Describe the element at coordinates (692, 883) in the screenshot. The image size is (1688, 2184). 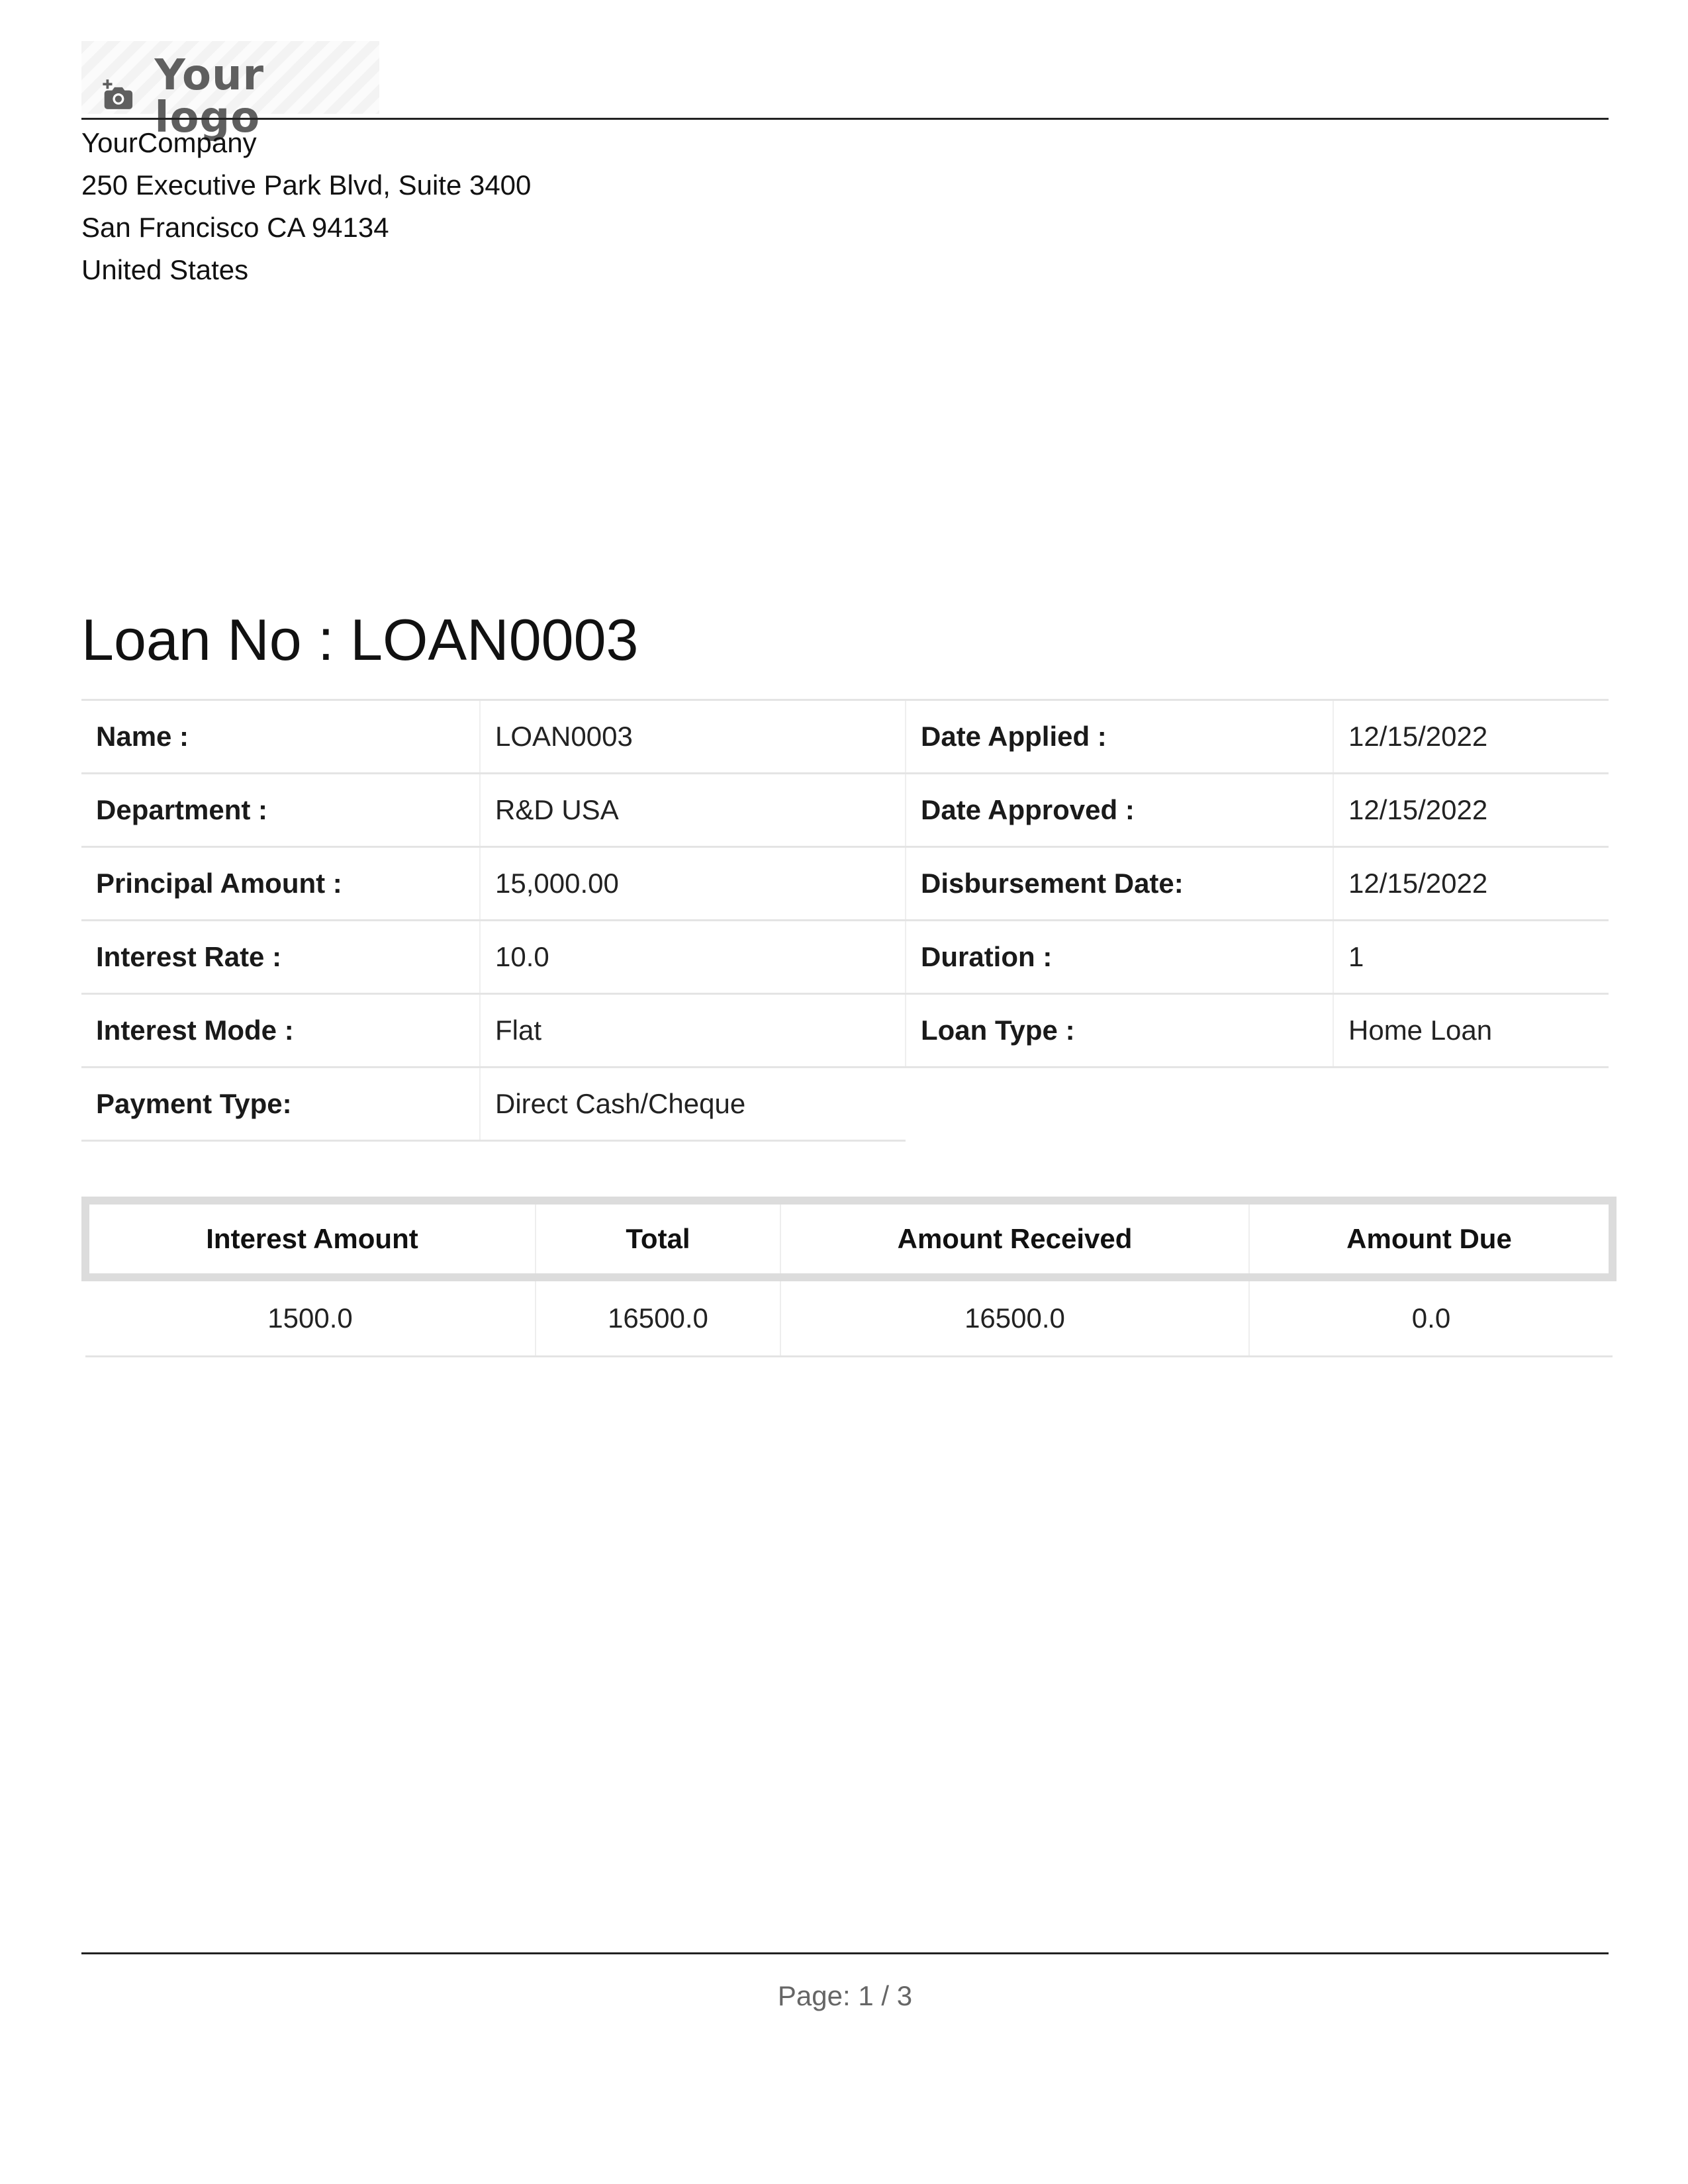
I see `principal-amount-value: 15,000.00` at that location.